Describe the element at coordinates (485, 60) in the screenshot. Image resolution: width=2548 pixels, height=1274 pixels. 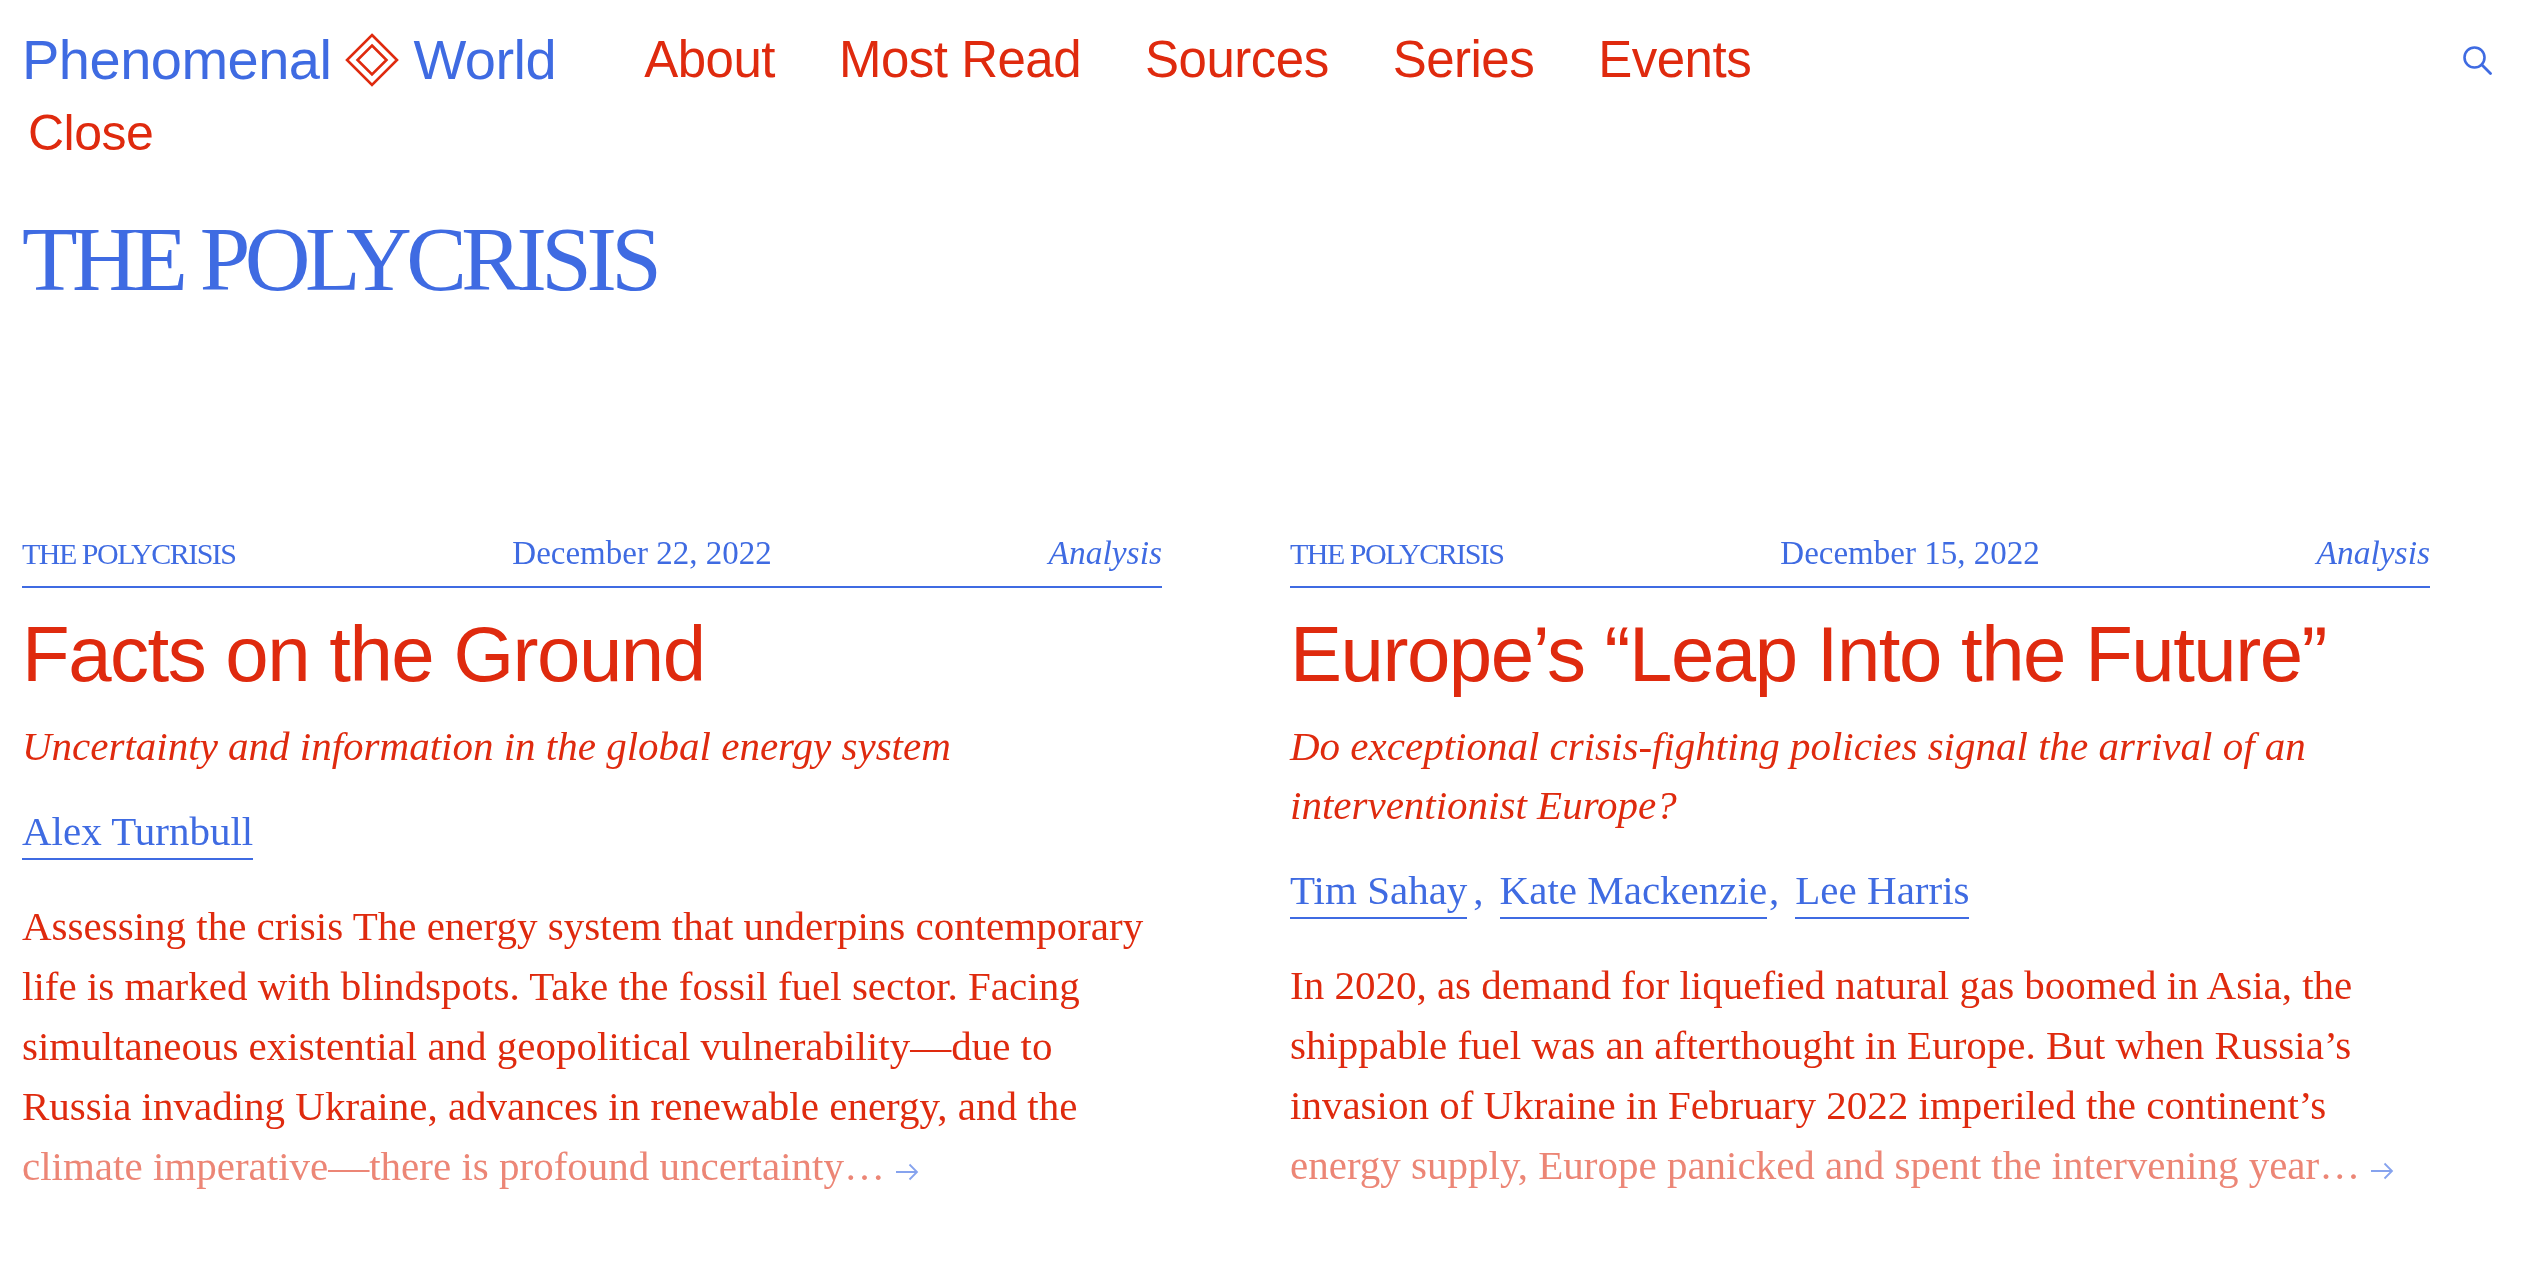
I see `logo-text: World` at that location.